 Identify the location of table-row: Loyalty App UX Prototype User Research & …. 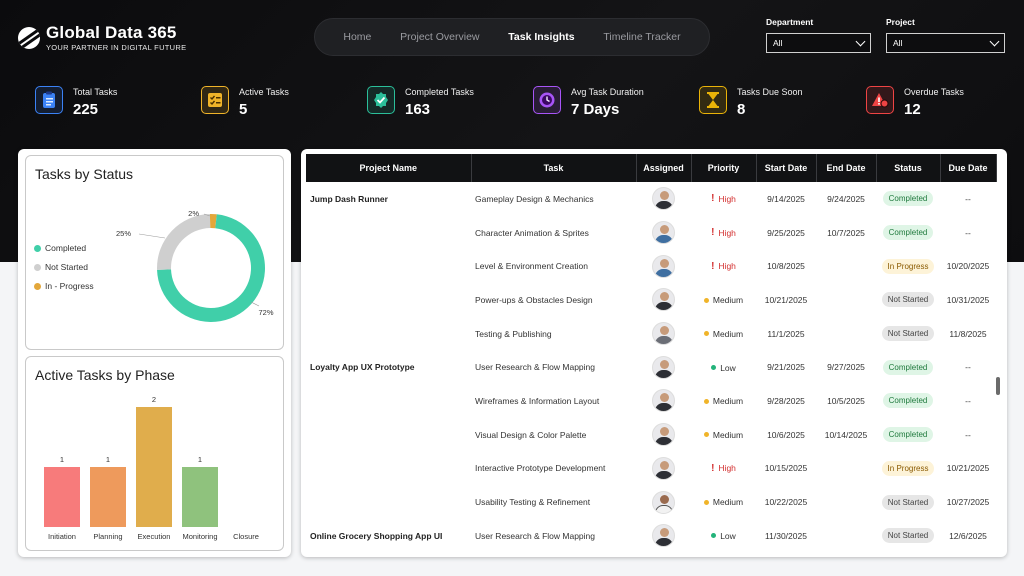
(651, 367).